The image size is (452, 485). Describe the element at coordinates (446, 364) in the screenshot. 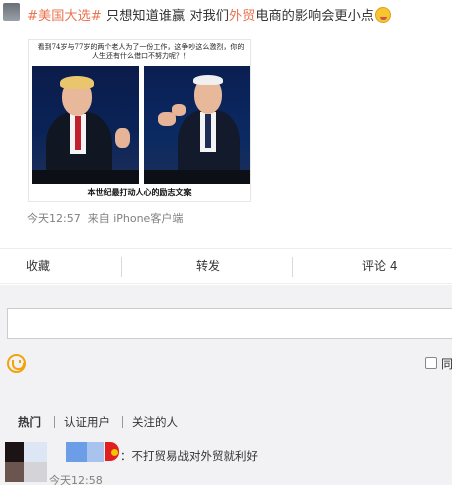

I see `repost-checkbox-label: 同` at that location.